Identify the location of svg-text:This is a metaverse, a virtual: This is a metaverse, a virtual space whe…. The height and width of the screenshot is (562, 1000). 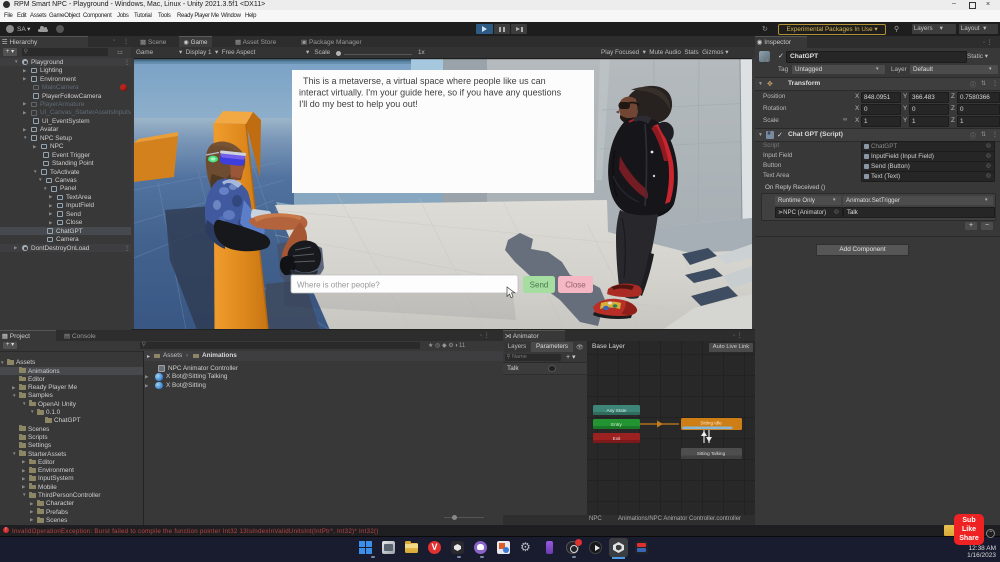
(424, 81).